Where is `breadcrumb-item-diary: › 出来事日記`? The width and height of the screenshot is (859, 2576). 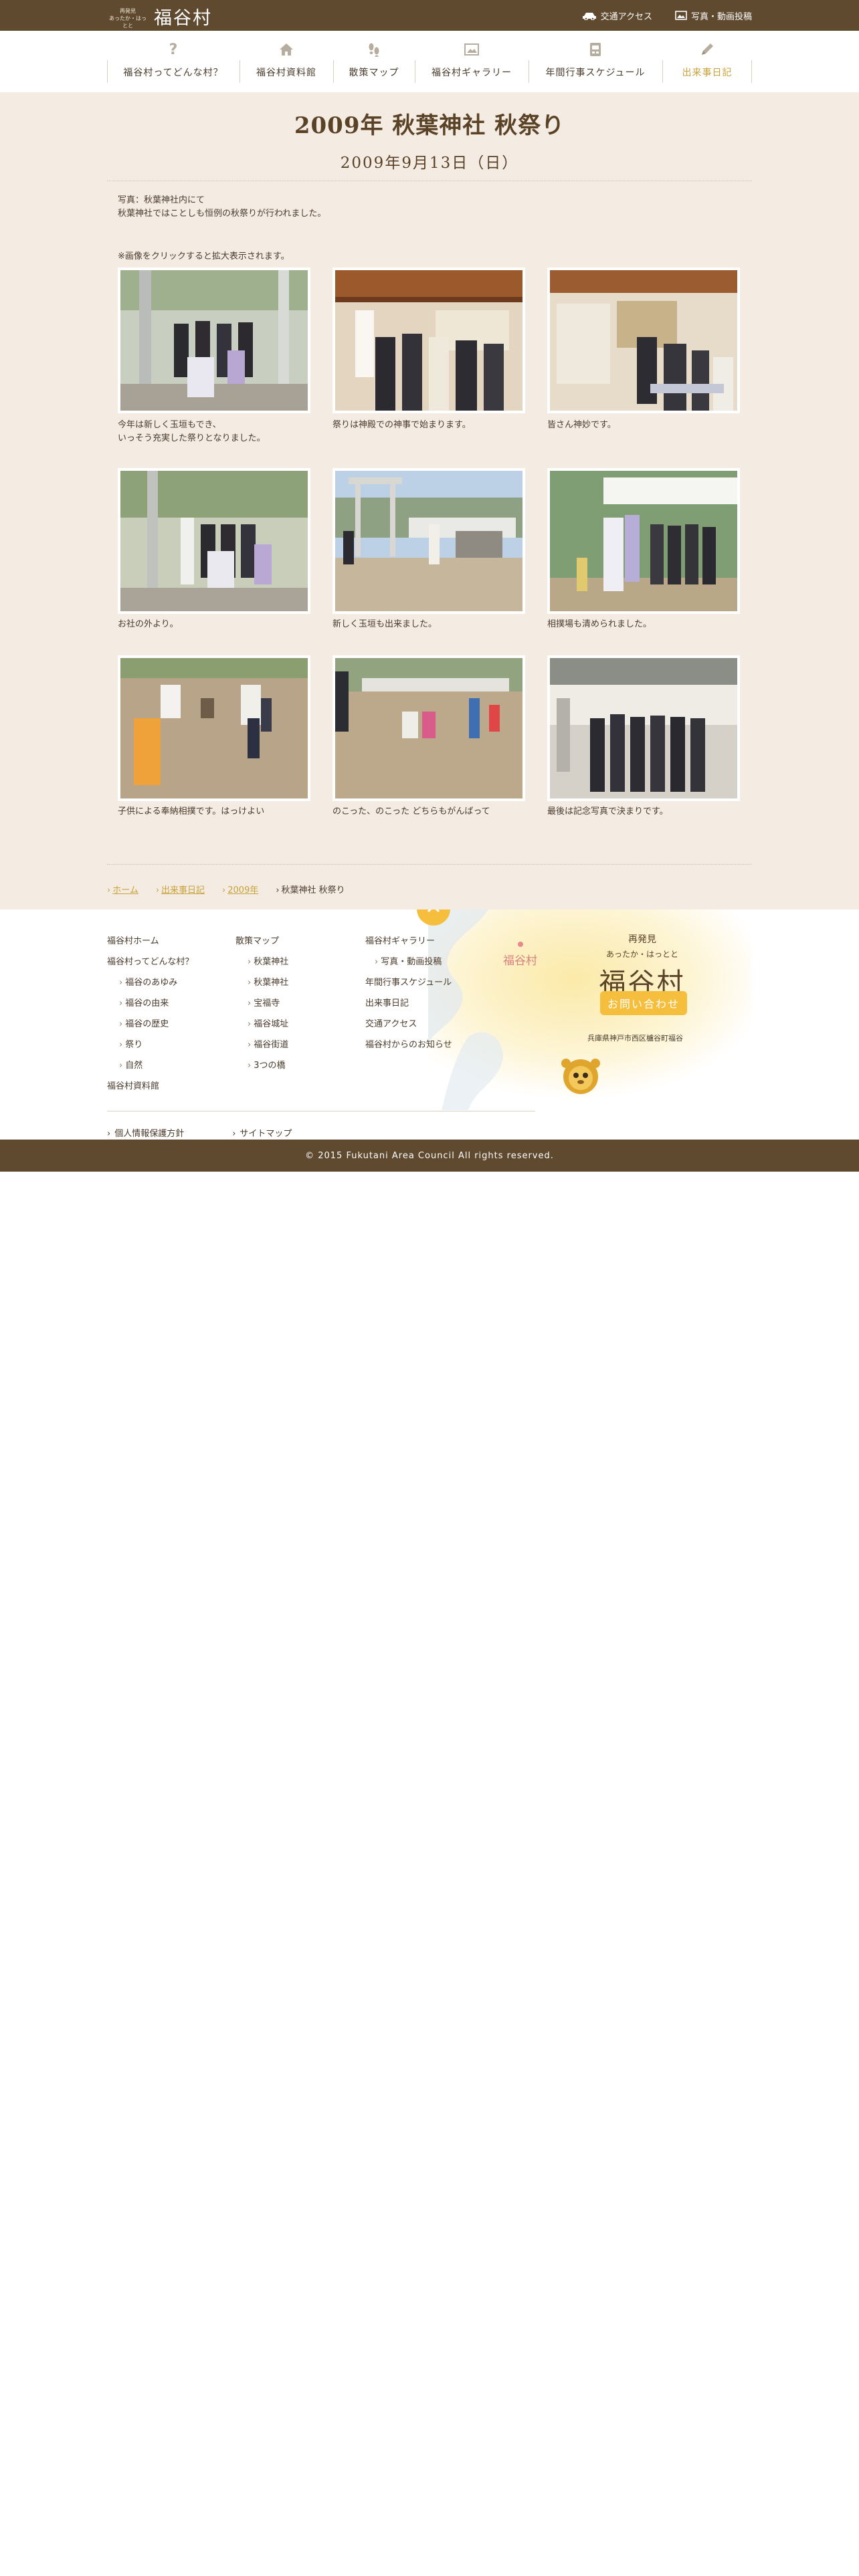
breadcrumb-item-diary: › 出来事日記 is located at coordinates (180, 889).